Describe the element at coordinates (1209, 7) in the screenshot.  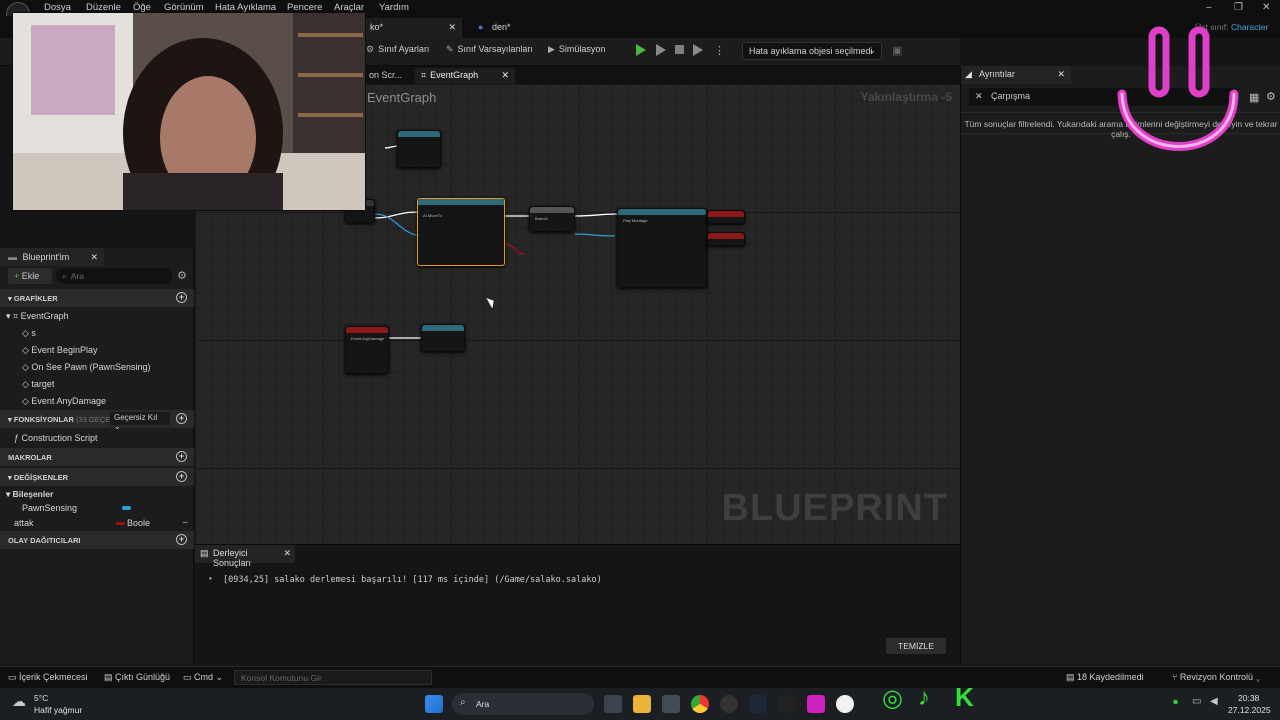
I see `minimize-icon: –` at that location.